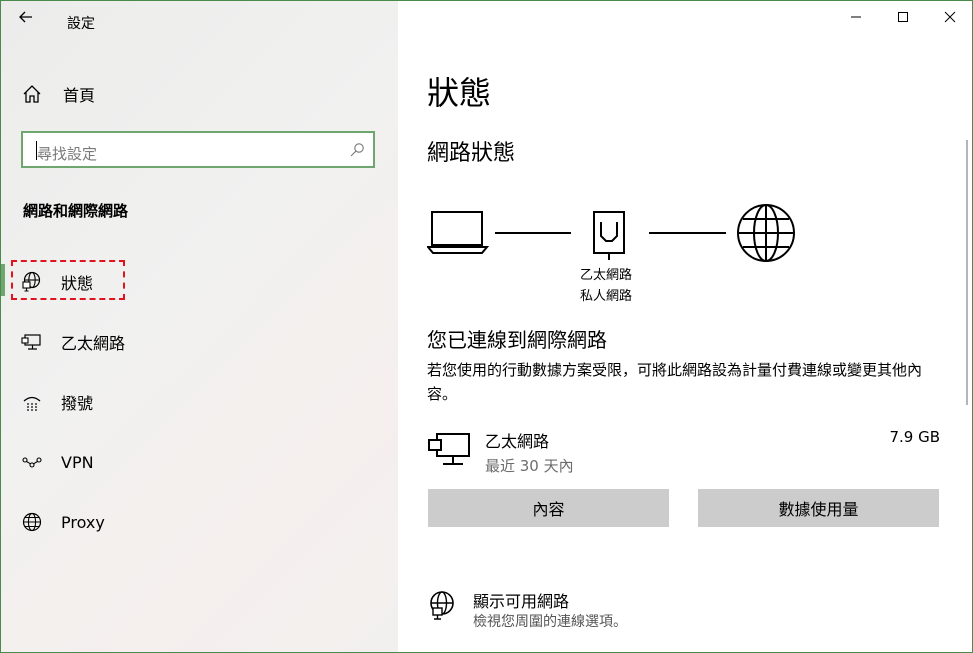  What do you see at coordinates (521, 601) in the screenshot?
I see `available-networks-title: 顯示可用網路` at bounding box center [521, 601].